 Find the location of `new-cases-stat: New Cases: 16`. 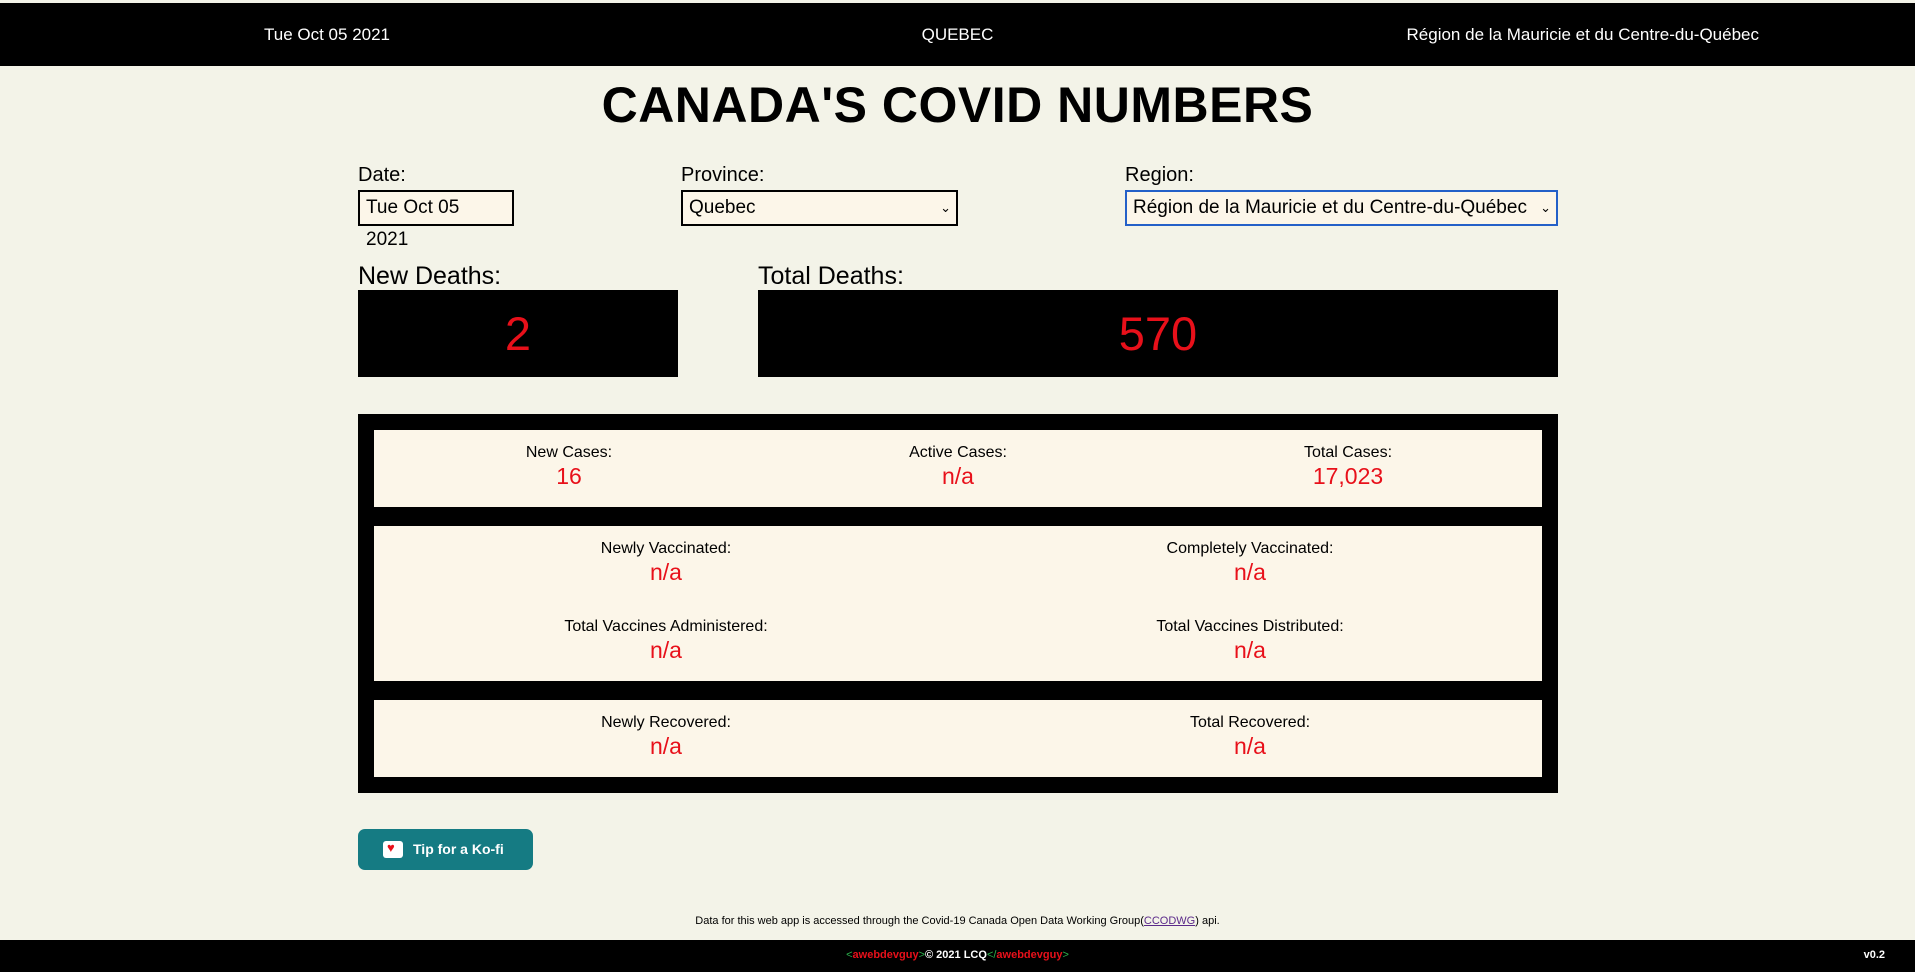

new-cases-stat: New Cases: 16 is located at coordinates (569, 467).